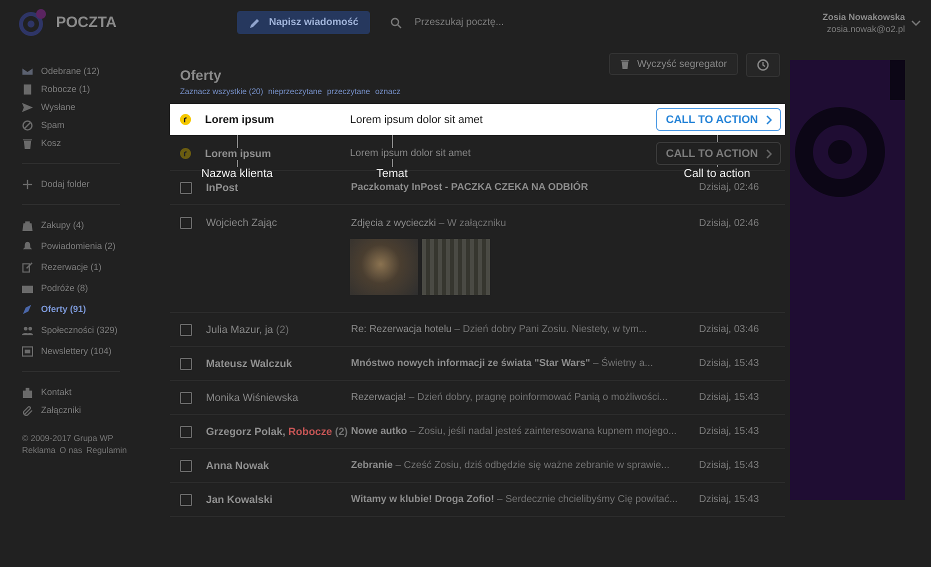  I want to click on folder-title: Oferty, so click(201, 75).